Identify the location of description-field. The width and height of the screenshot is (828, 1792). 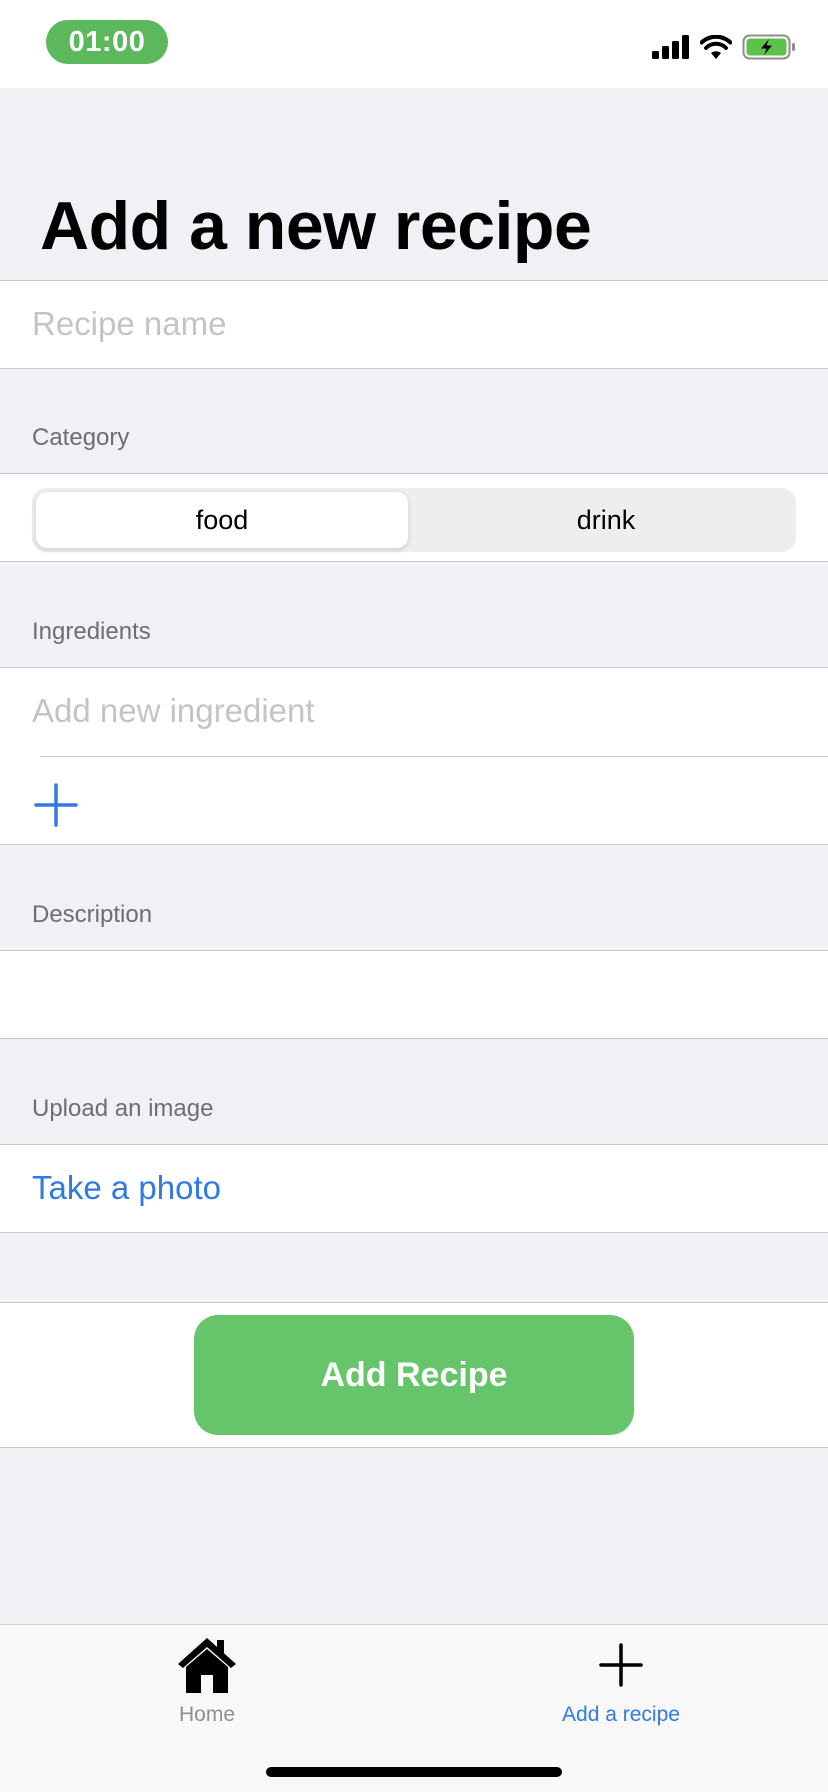
(414, 994).